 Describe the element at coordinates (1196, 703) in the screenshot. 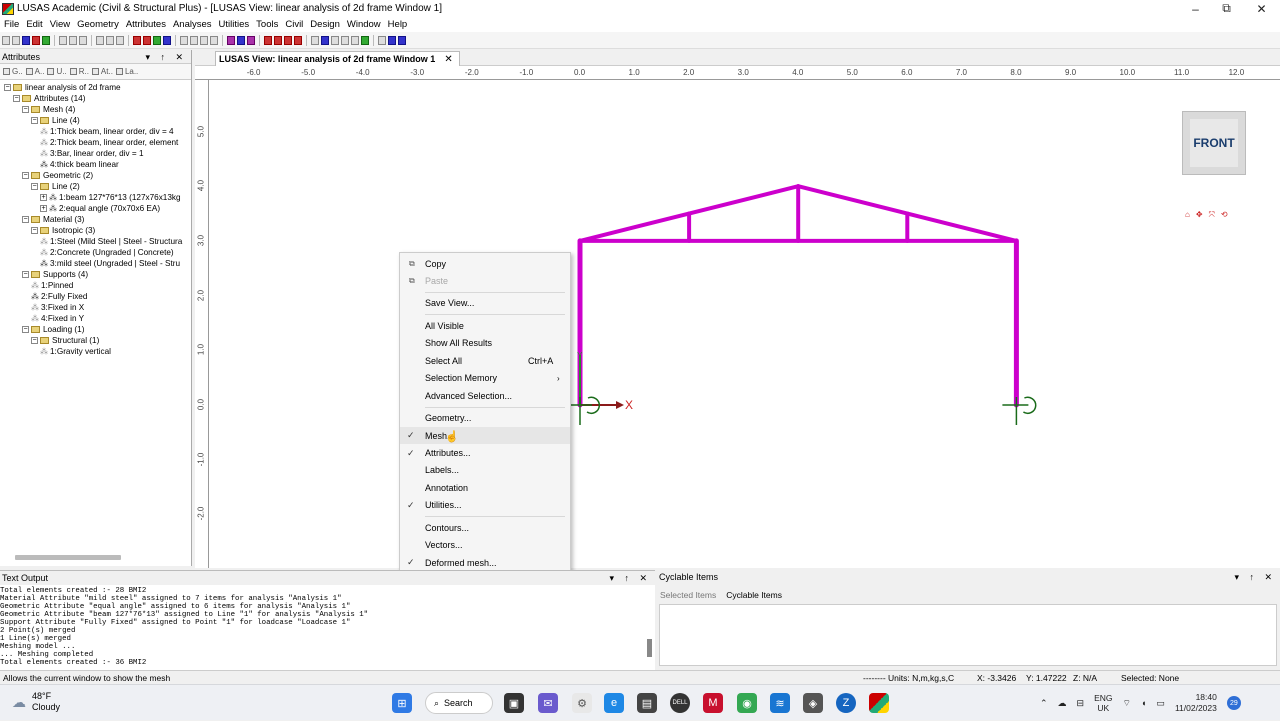

I see `clock: 18:40 11/02/2023` at that location.